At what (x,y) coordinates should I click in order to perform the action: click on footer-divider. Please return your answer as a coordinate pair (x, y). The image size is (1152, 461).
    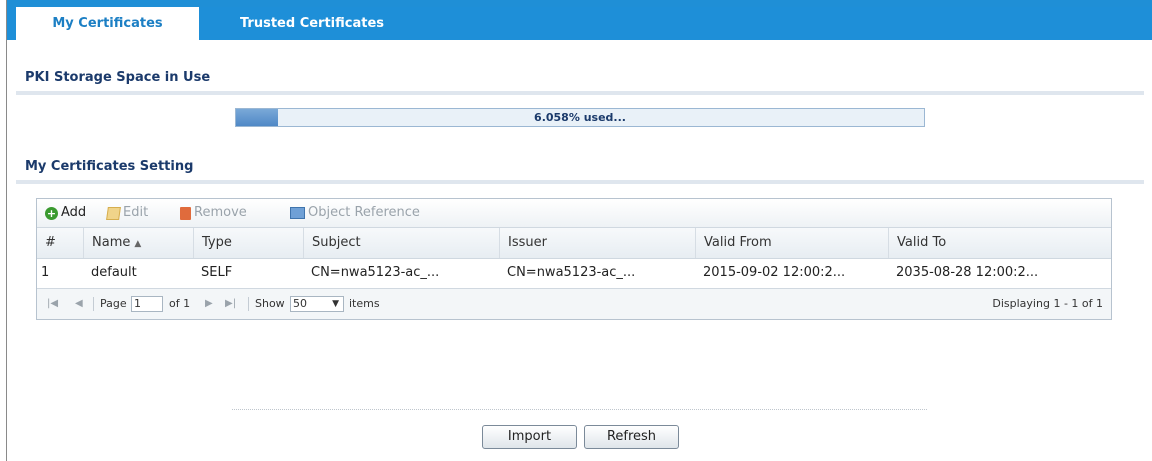
    Looking at the image, I should click on (579, 410).